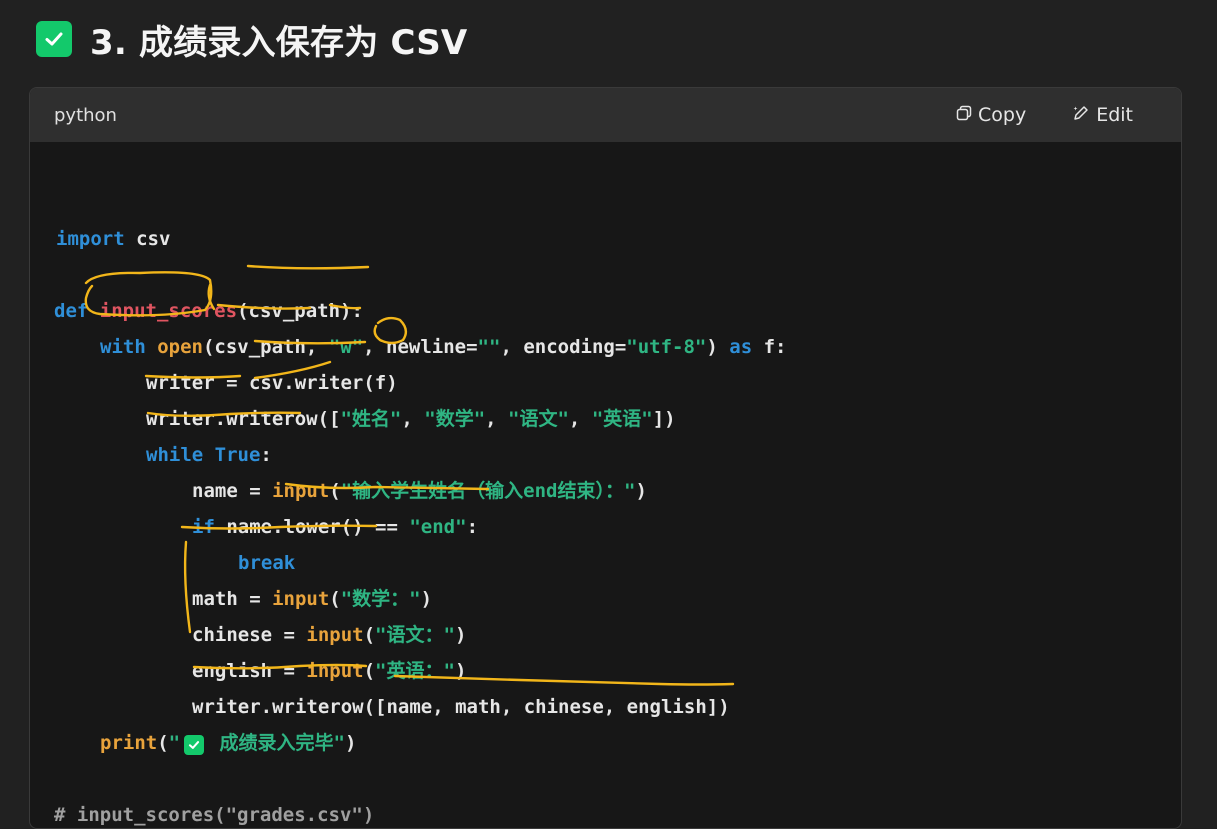 This screenshot has height=829, width=1217. I want to click on code-block-header: python Copy Edit, so click(605, 115).